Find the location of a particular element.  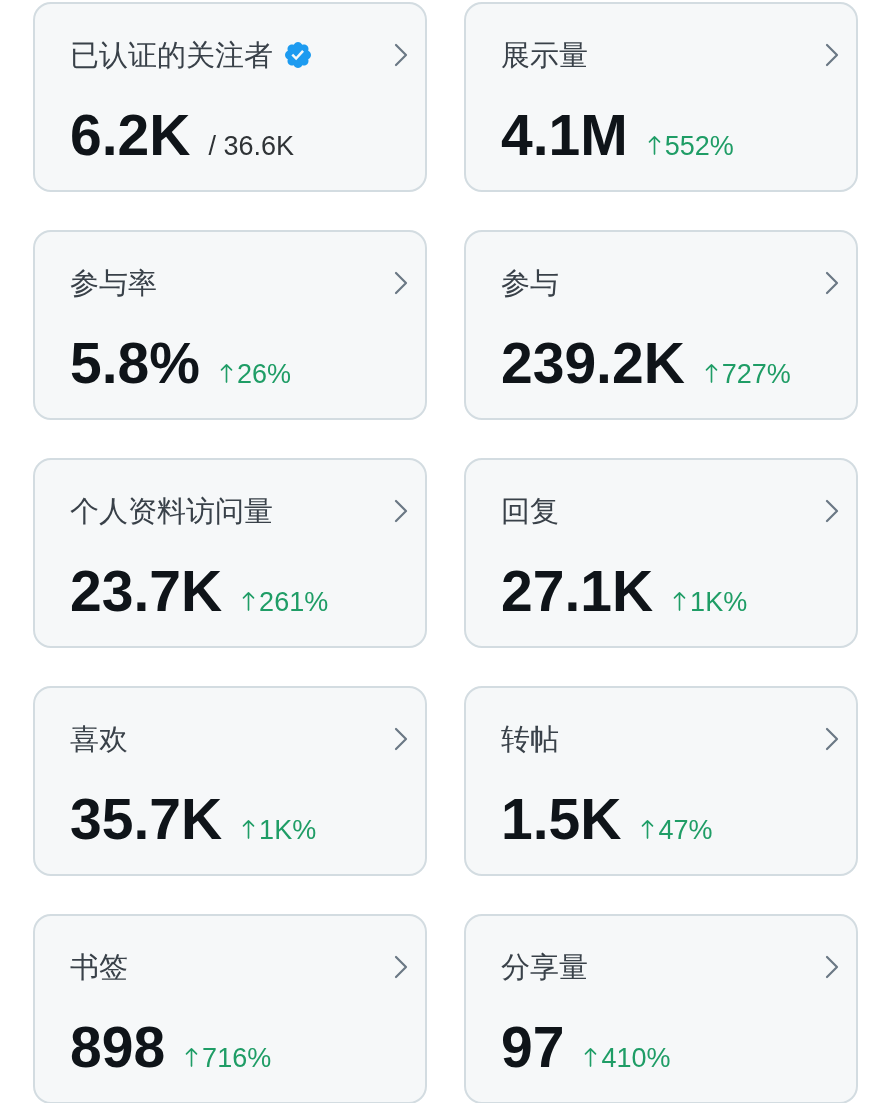

change-text: 410% is located at coordinates (636, 1058).